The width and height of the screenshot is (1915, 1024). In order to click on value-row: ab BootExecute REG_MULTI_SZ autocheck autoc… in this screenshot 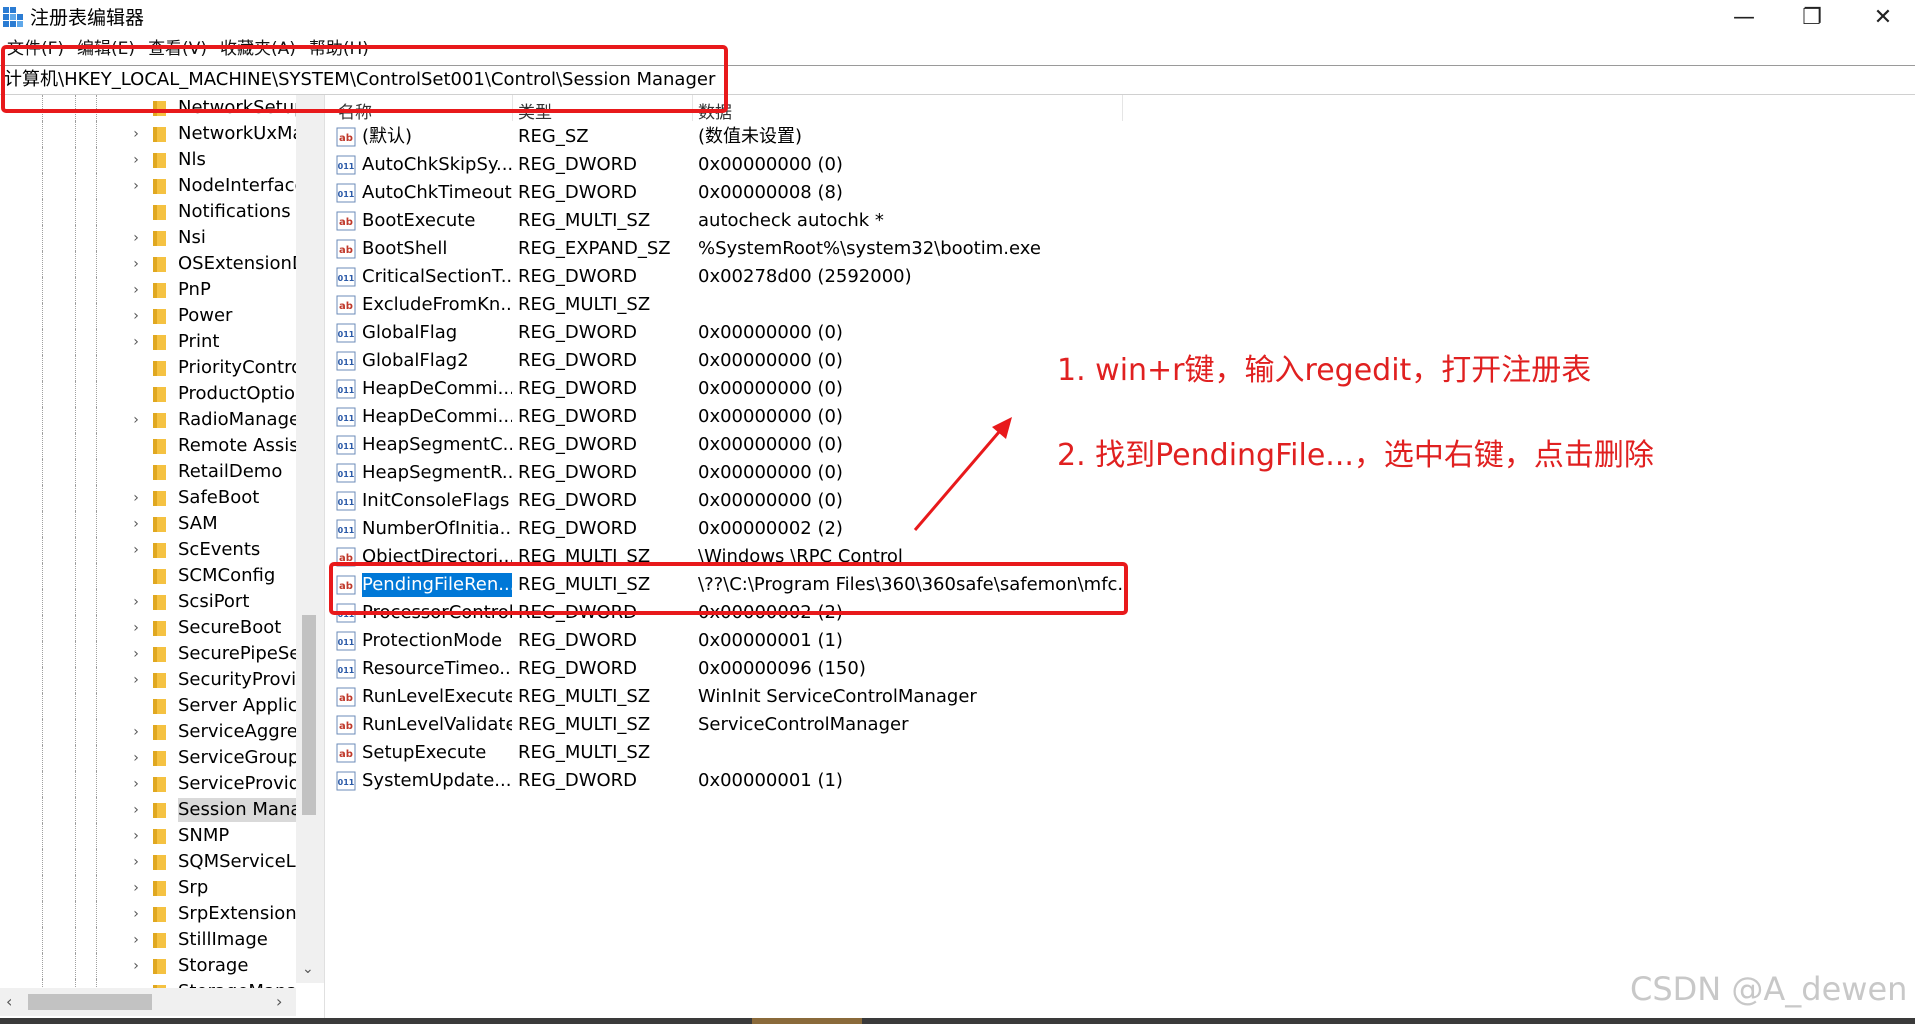, I will do `click(780, 221)`.